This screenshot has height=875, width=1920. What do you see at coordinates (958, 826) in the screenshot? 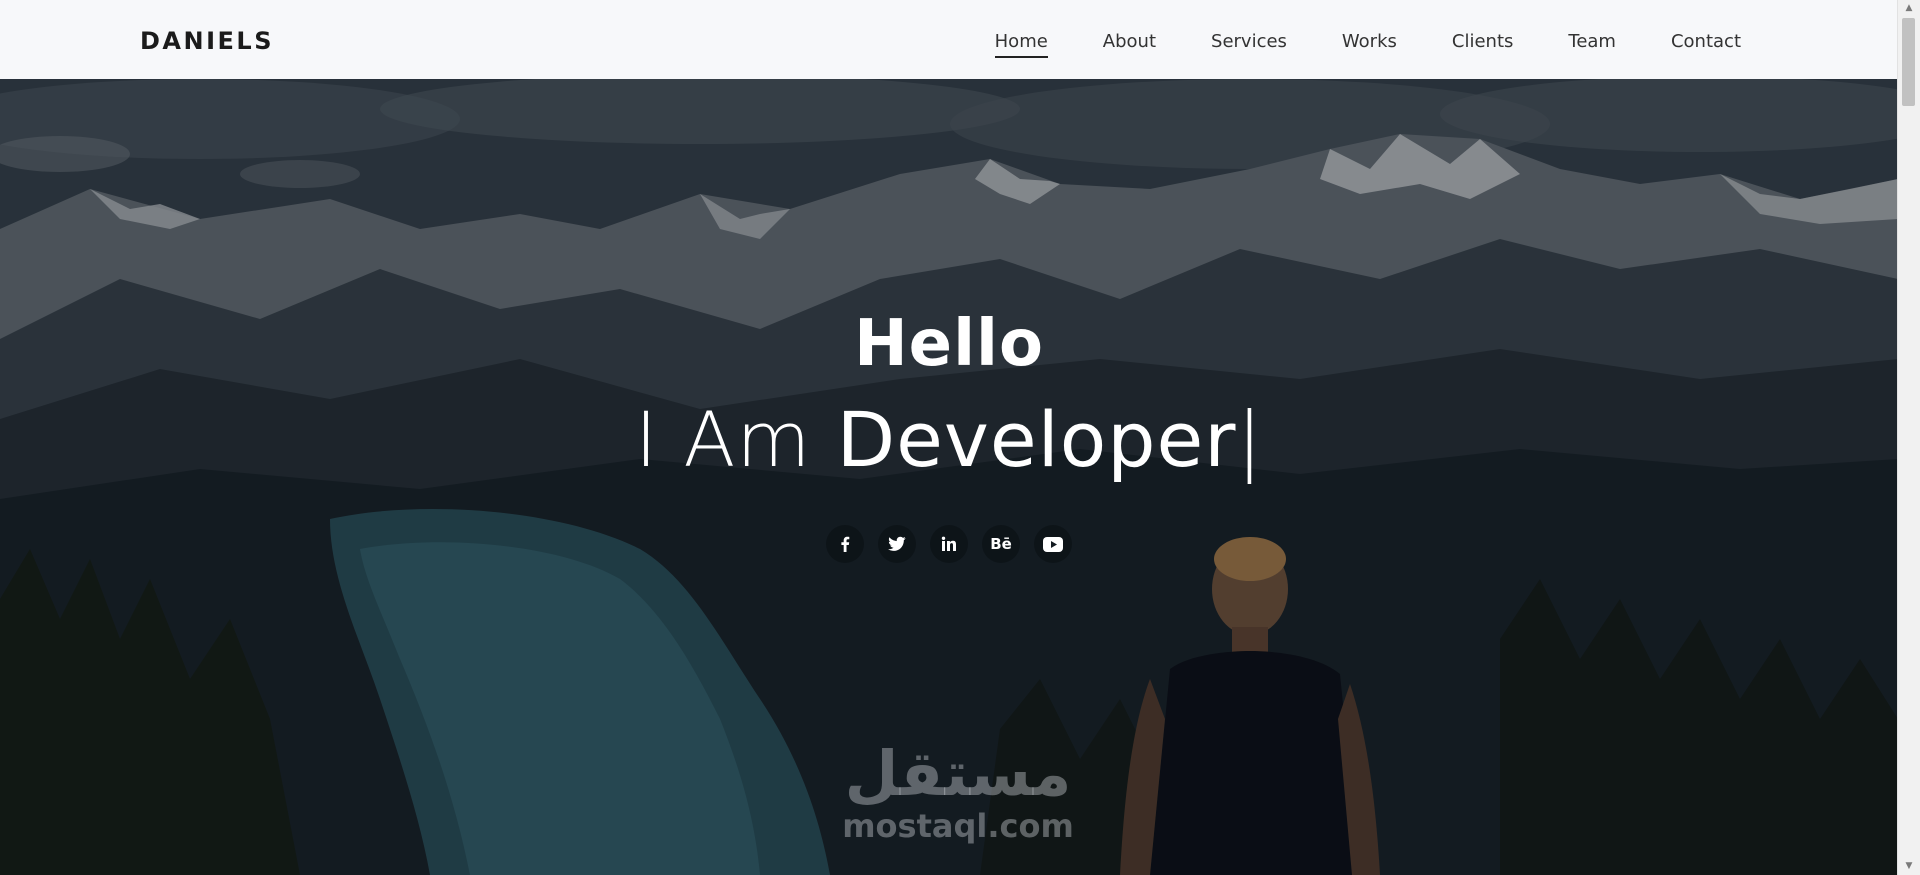
I see `watermark-latin-text: mostaql.com` at bounding box center [958, 826].